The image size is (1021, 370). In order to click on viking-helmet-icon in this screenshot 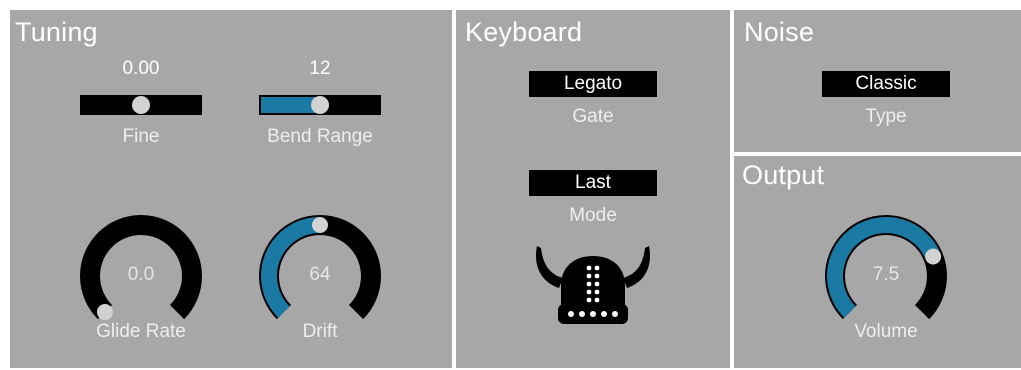, I will do `click(593, 285)`.